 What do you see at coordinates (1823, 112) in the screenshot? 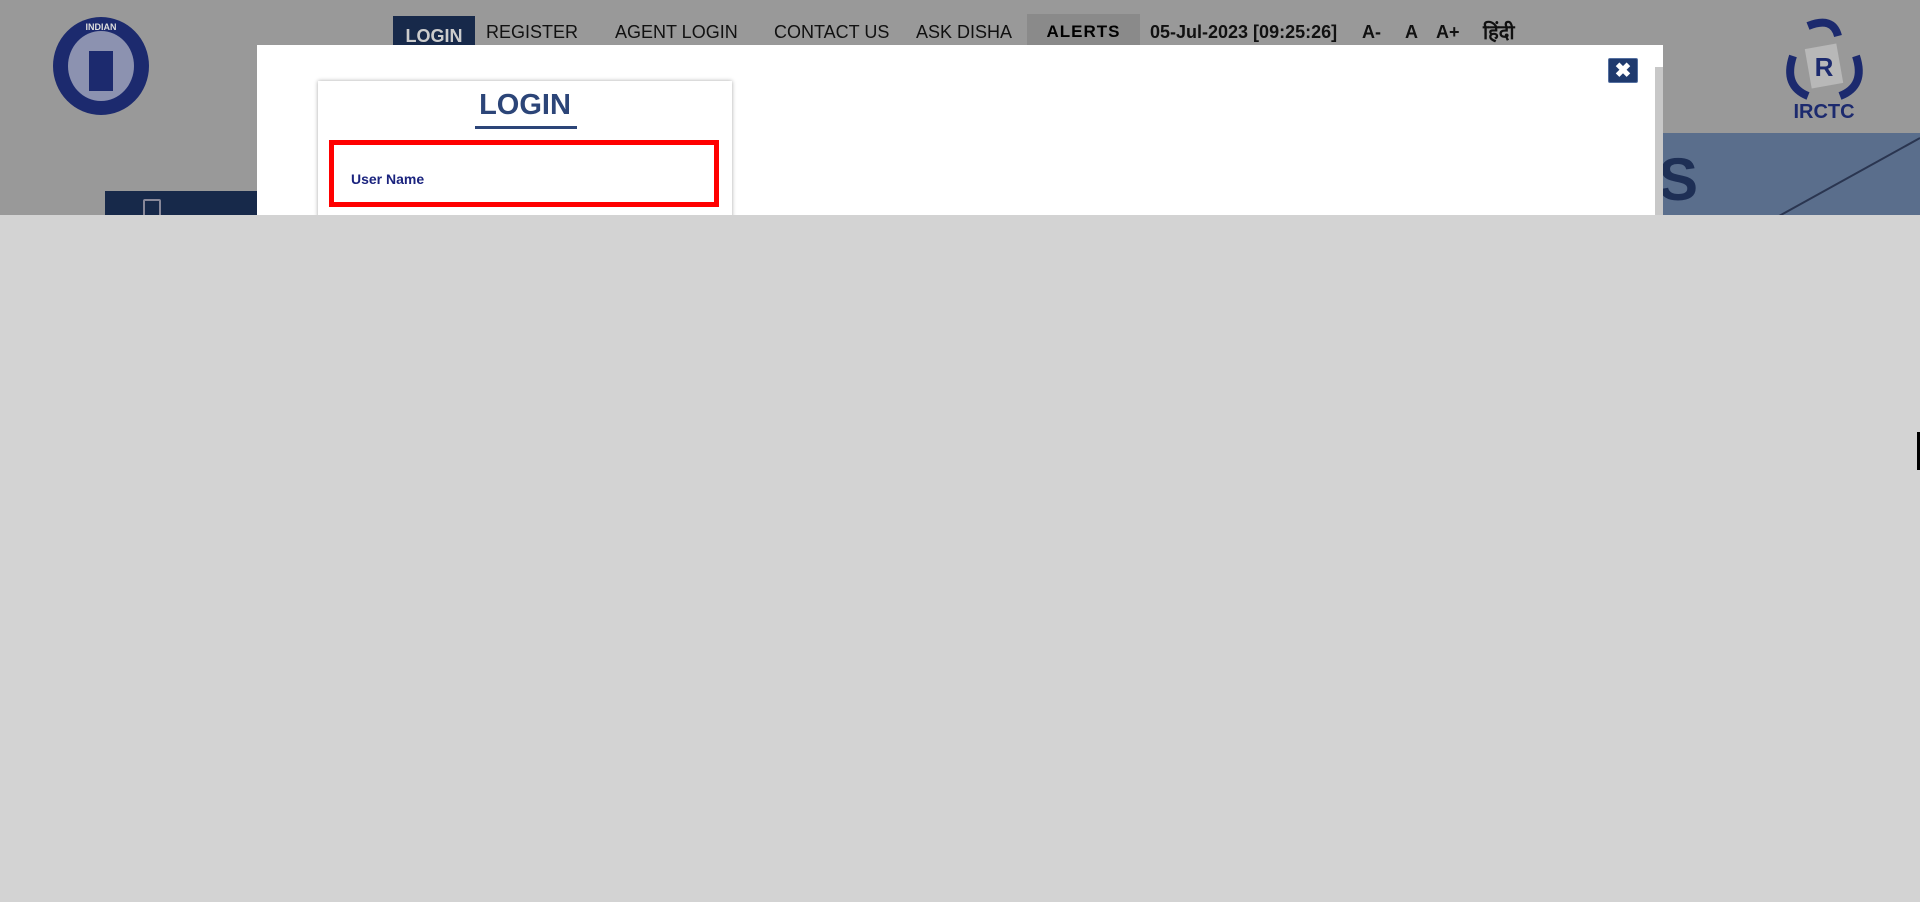
I see `svg-text: IRCTC` at bounding box center [1823, 112].